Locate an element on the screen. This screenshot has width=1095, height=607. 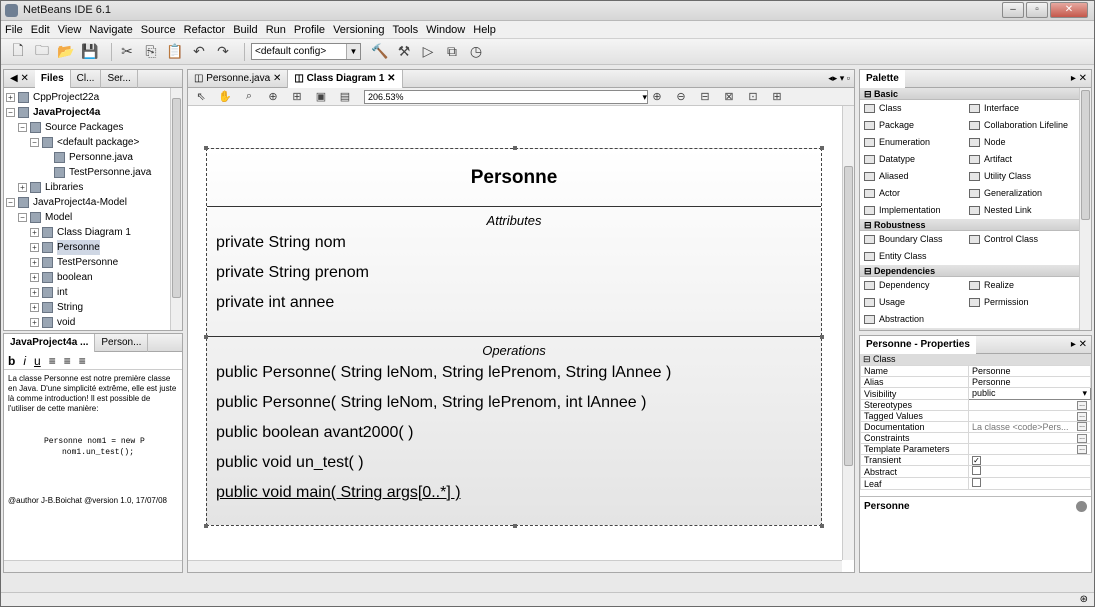
layout-orthogonal-icon: ⊠ is located at coordinates (729, 97).